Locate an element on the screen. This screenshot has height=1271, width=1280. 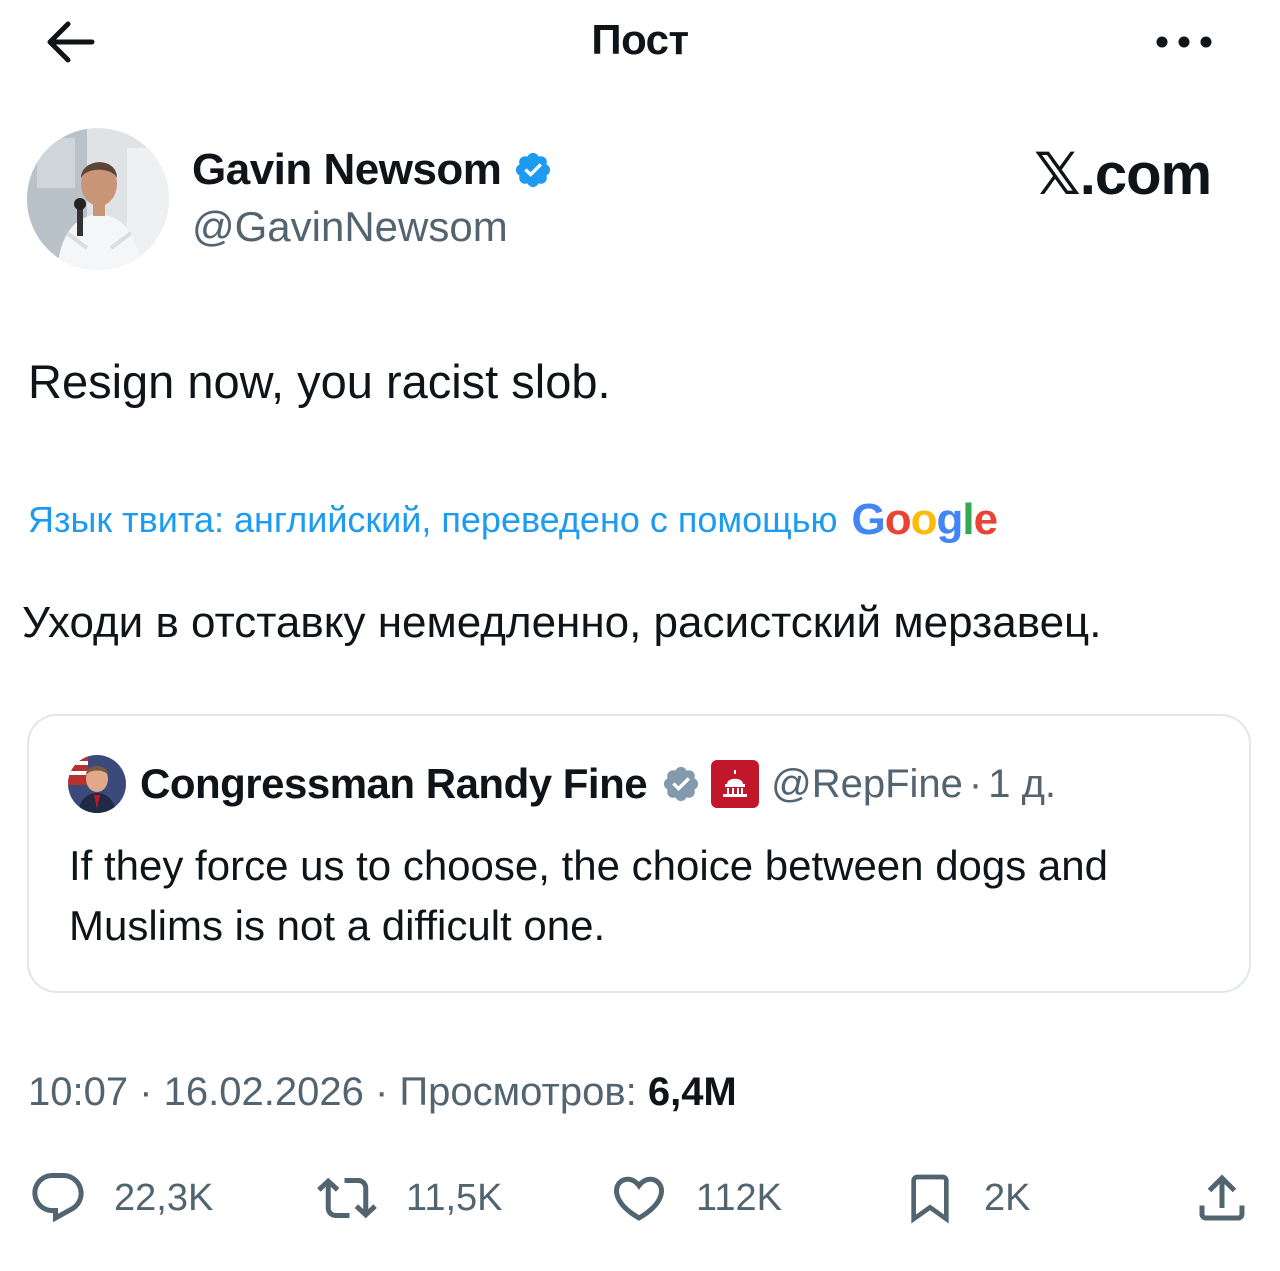
share-icon is located at coordinates (1222, 1197).